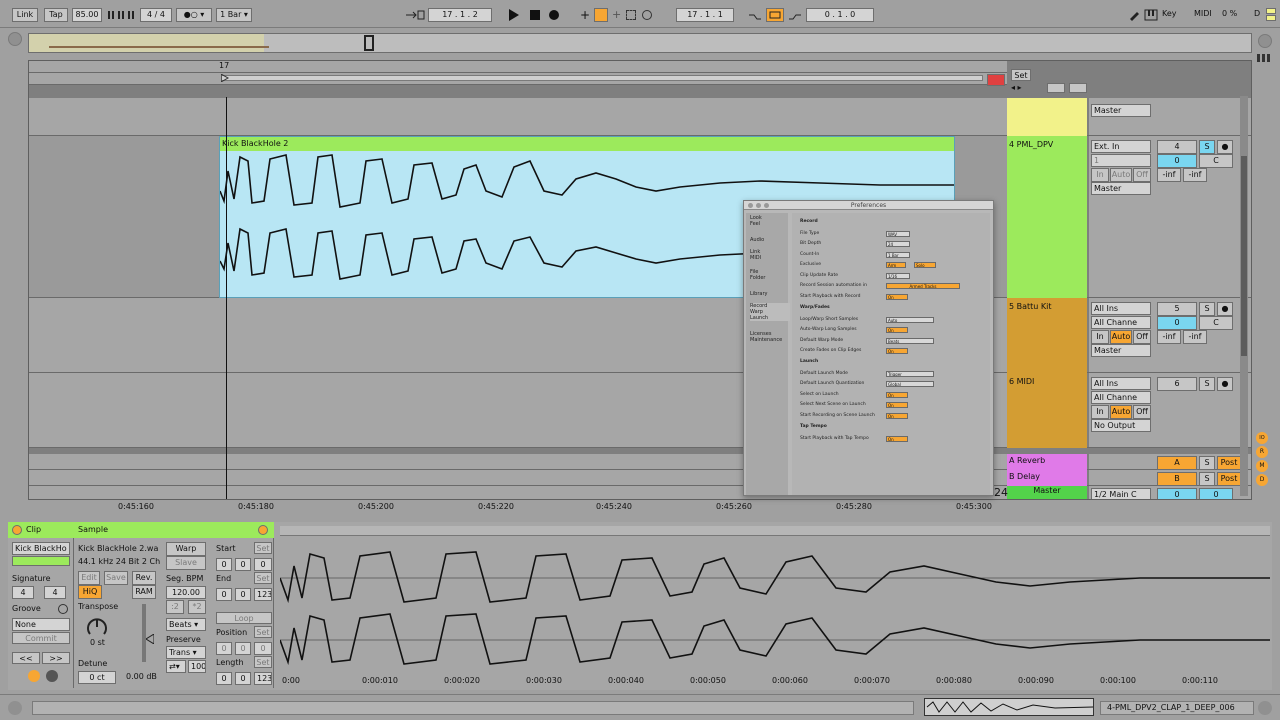  I want to click on pref-record-session-automation: Armed Tracks, so click(923, 286).